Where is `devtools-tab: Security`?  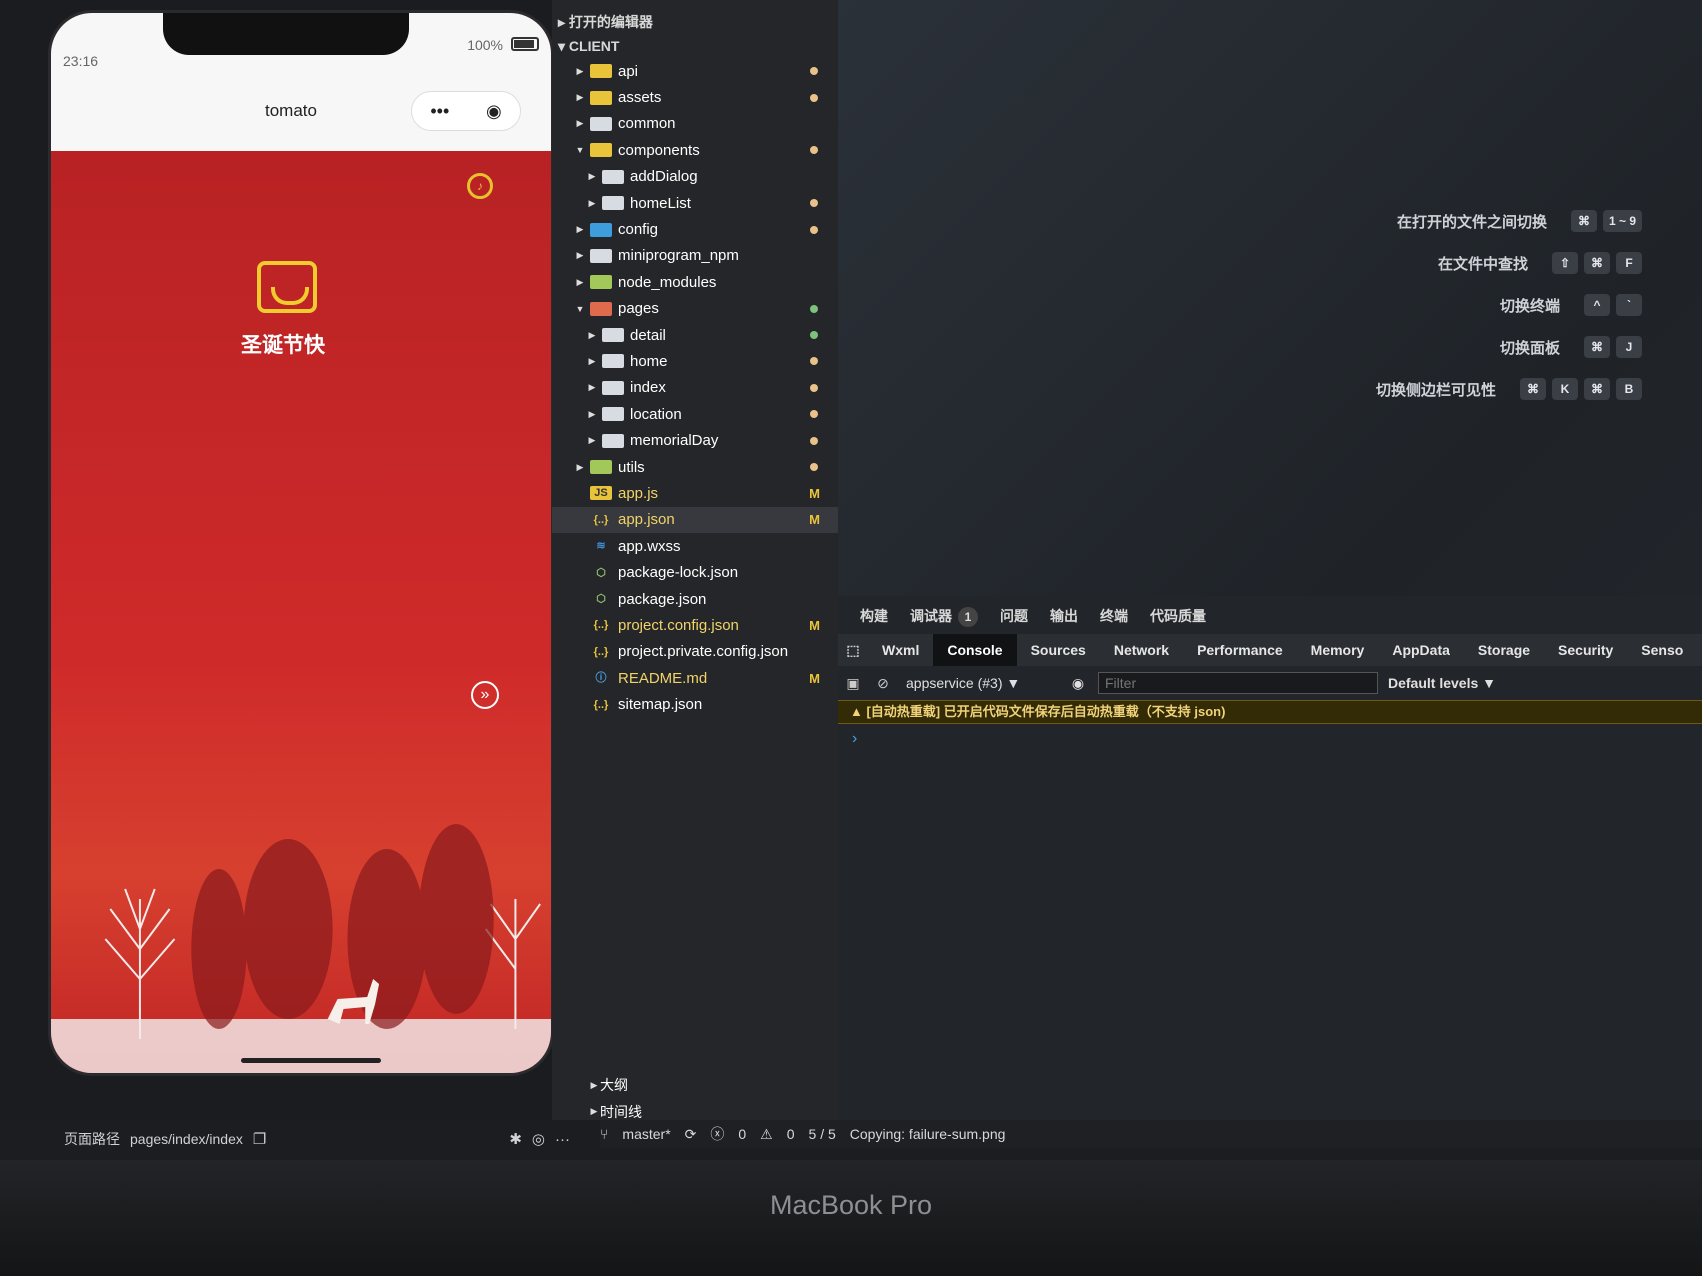 devtools-tab: Security is located at coordinates (1585, 650).